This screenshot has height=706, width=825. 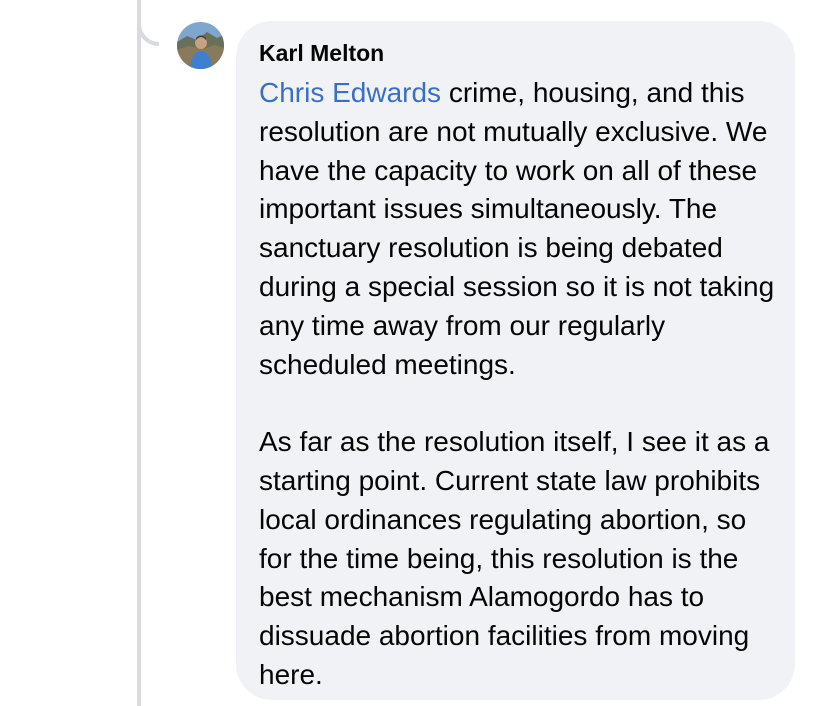 I want to click on mention-link: Chris Edwards, so click(x=350, y=92).